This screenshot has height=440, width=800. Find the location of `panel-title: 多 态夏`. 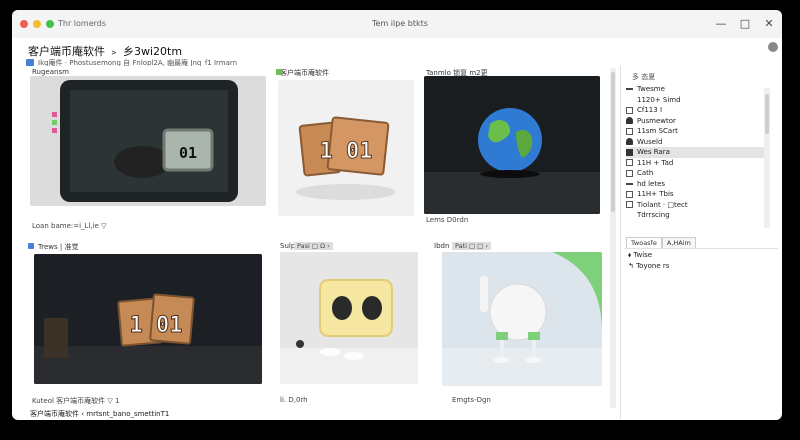

panel-title: 多 态夏 is located at coordinates (644, 77).